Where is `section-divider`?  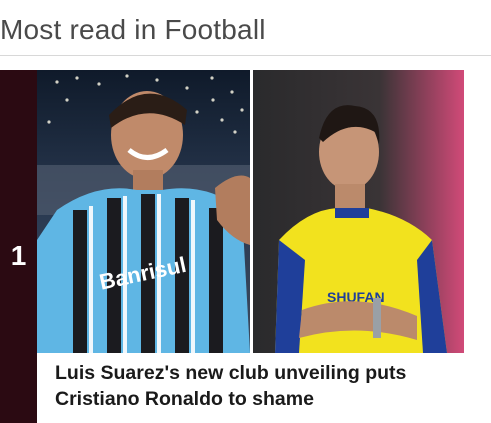
section-divider is located at coordinates (245, 55).